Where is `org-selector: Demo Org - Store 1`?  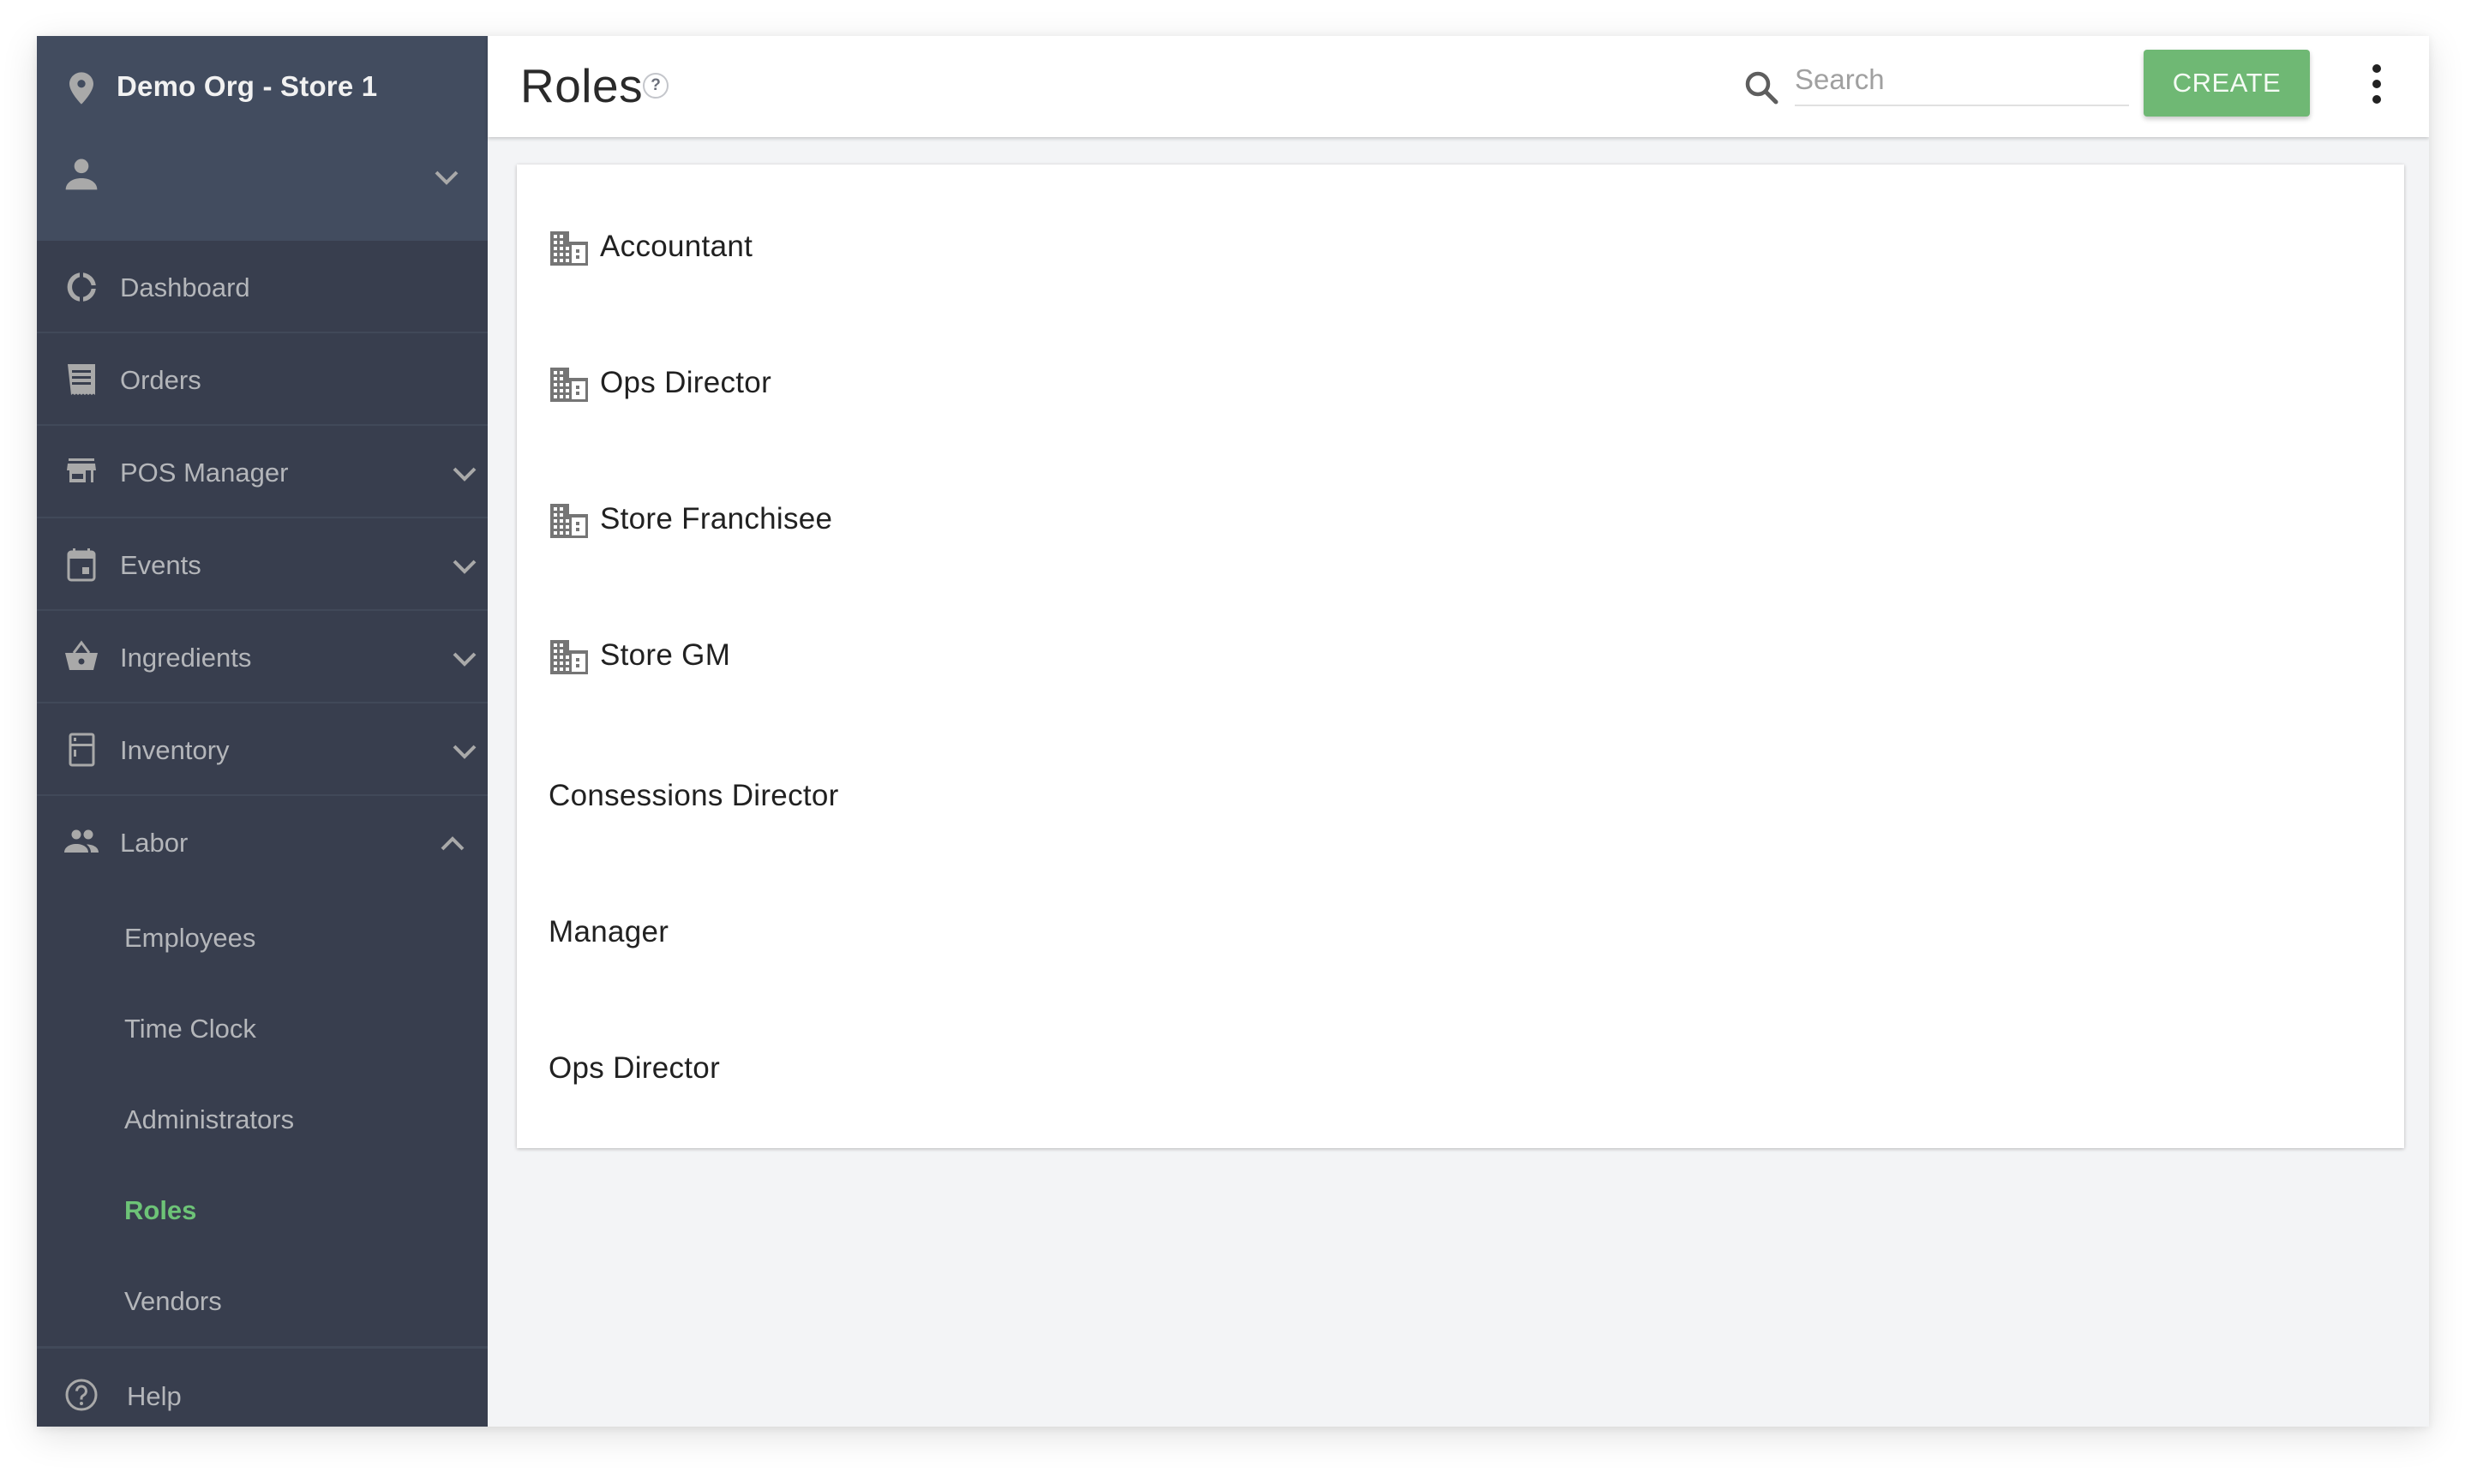
org-selector: Demo Org - Store 1 is located at coordinates (262, 87).